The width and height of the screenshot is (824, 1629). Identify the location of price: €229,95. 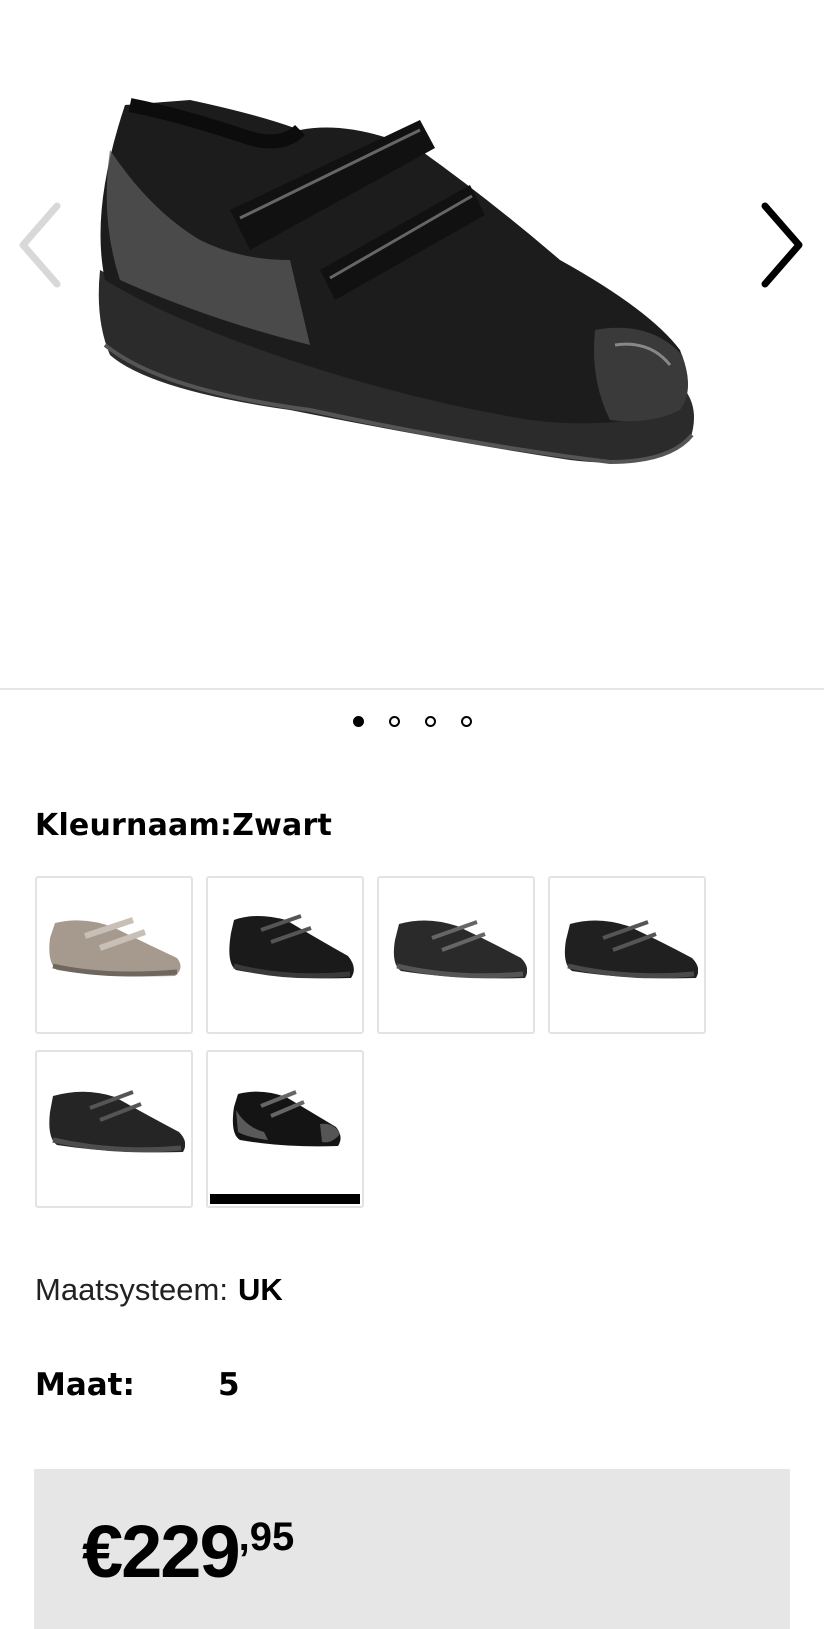
(188, 1551).